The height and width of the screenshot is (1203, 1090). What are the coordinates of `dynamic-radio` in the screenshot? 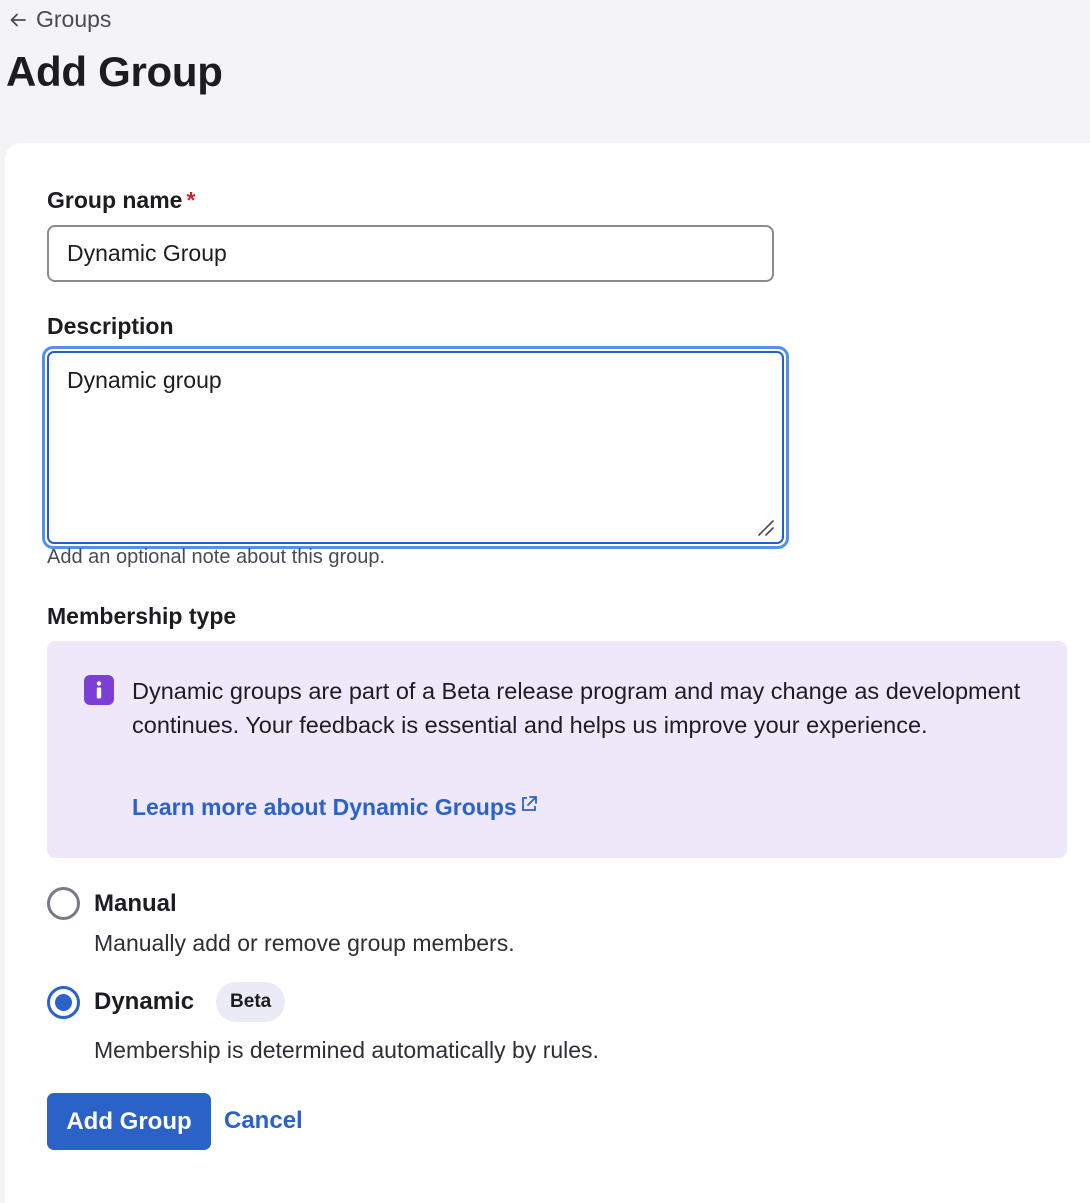 It's located at (63, 1002).